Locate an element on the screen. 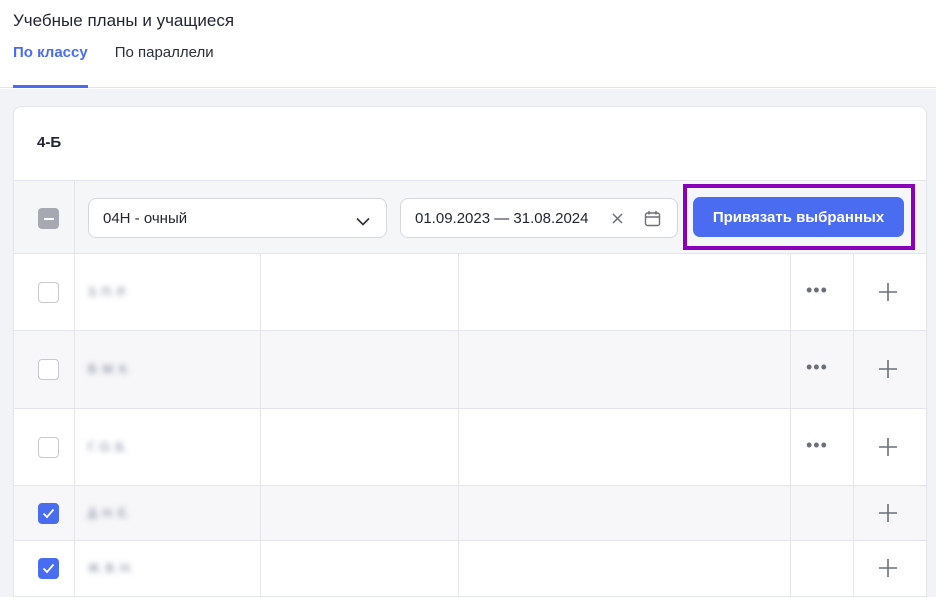  student-name: В. М. К. is located at coordinates (118, 369).